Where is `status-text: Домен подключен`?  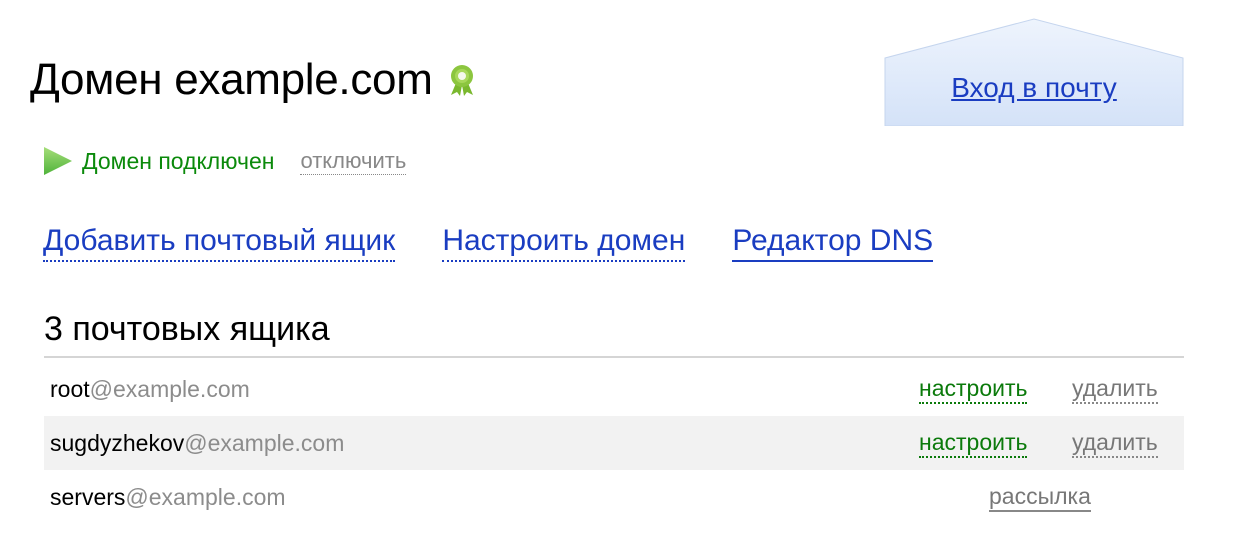 status-text: Домен подключен is located at coordinates (178, 160).